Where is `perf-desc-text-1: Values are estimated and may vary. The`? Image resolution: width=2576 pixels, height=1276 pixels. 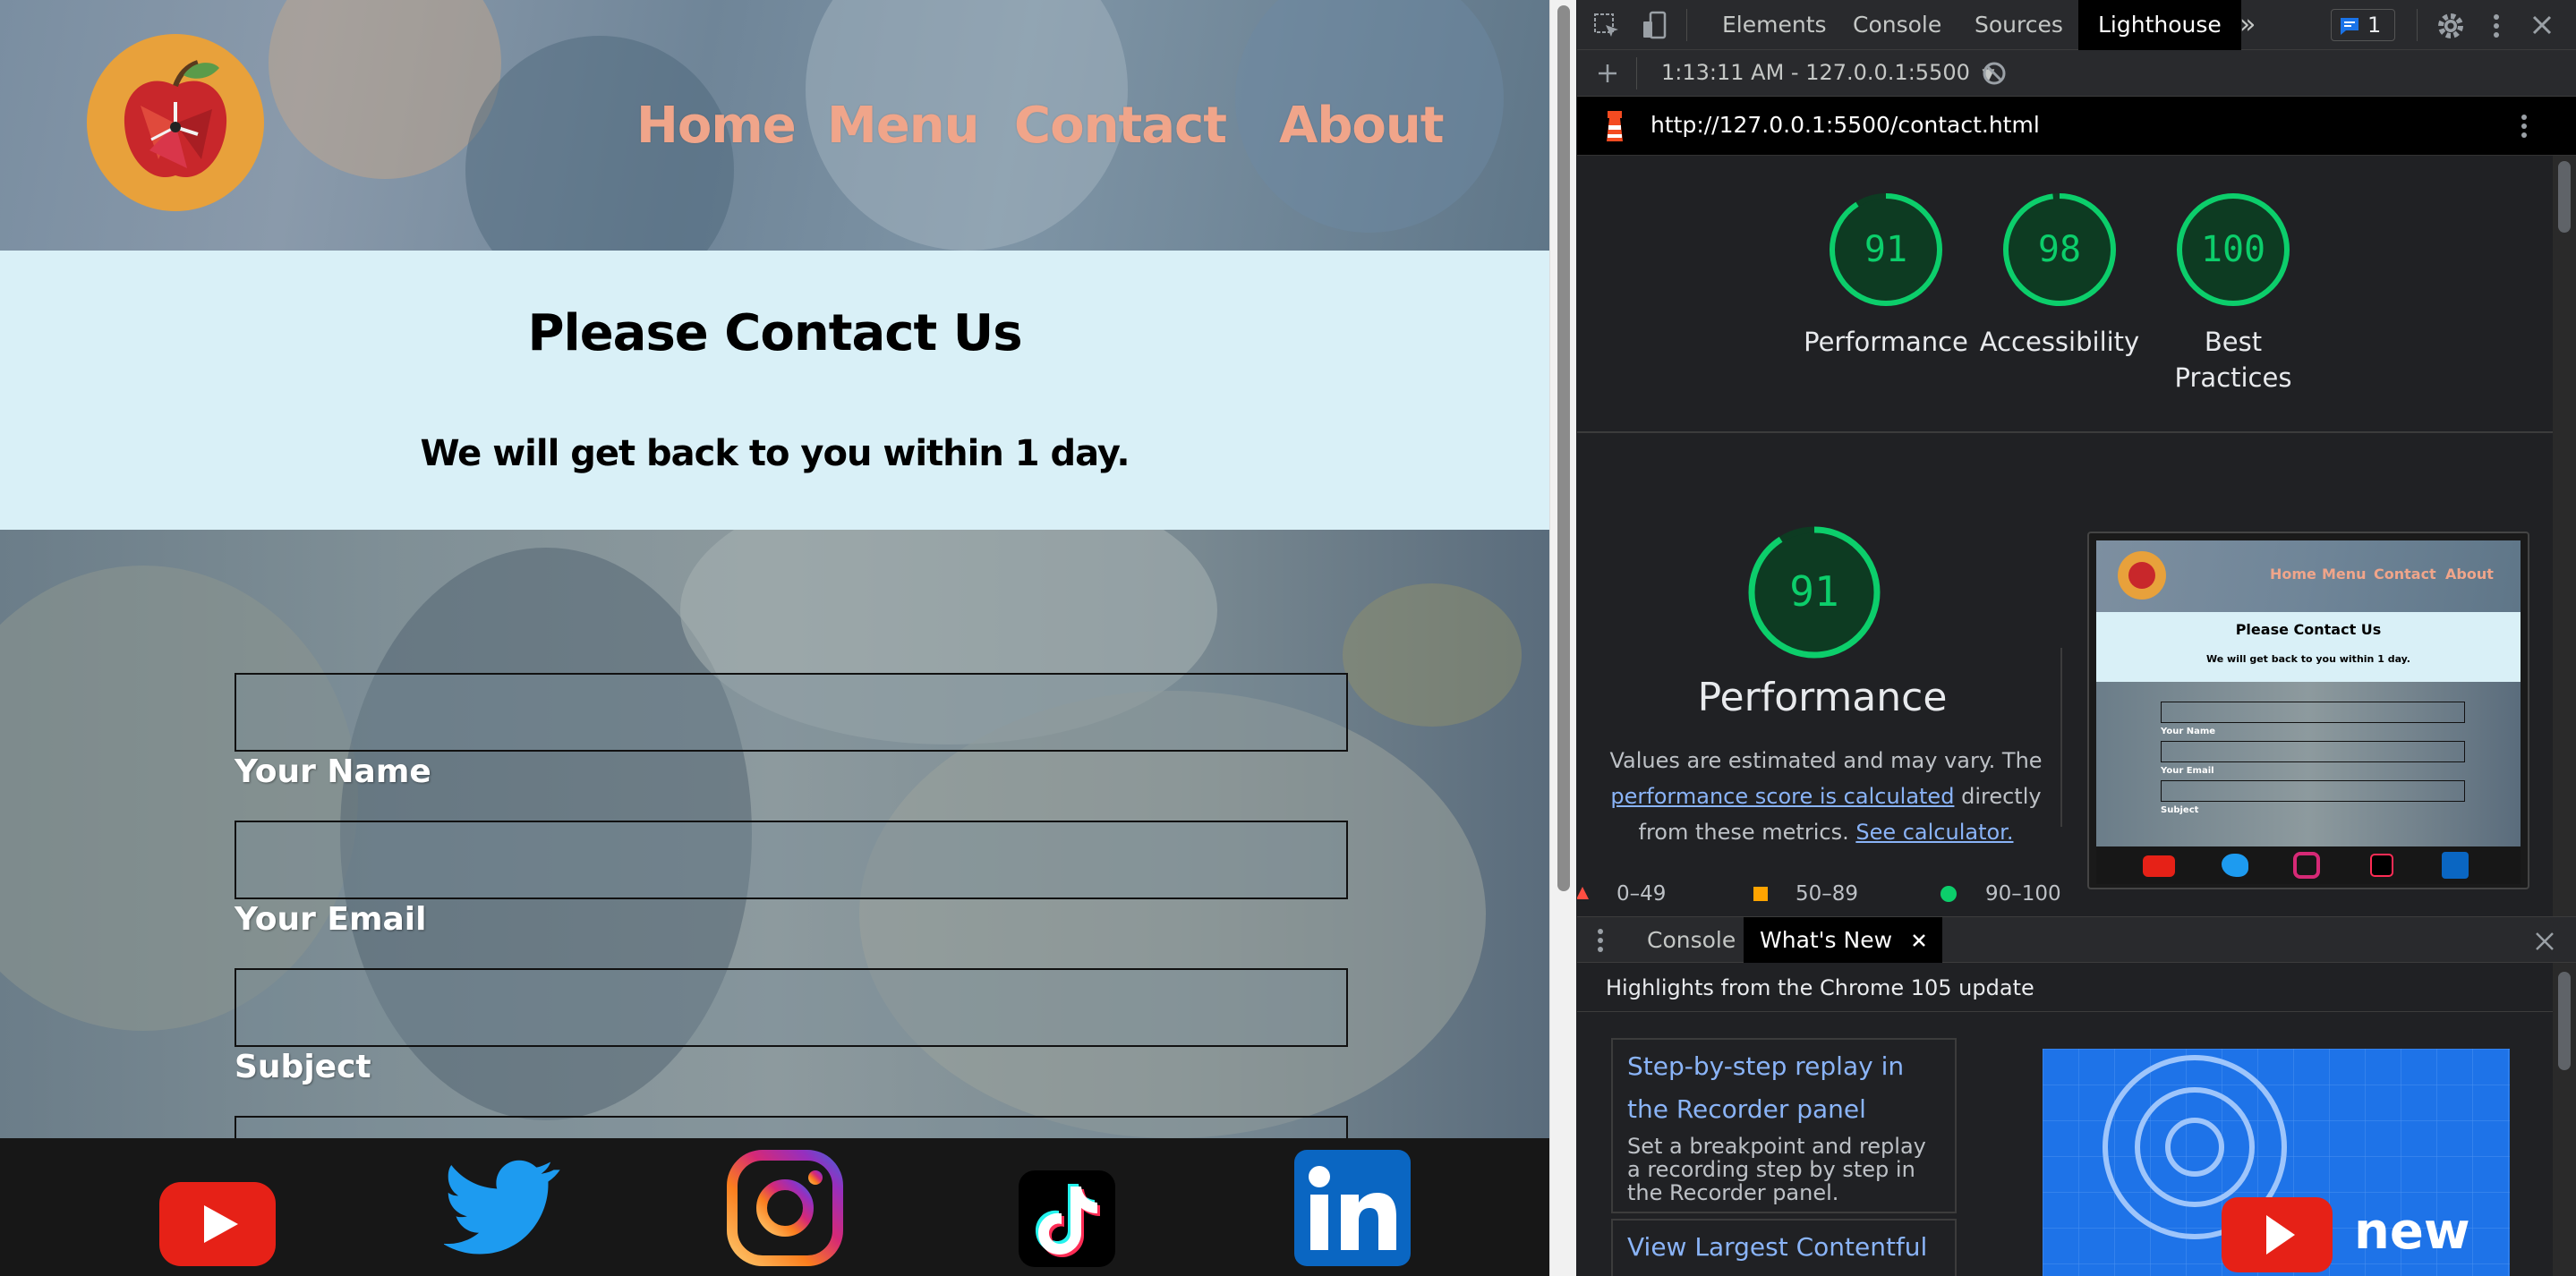
perf-desc-text-1: Values are estimated and may vary. The is located at coordinates (1826, 760).